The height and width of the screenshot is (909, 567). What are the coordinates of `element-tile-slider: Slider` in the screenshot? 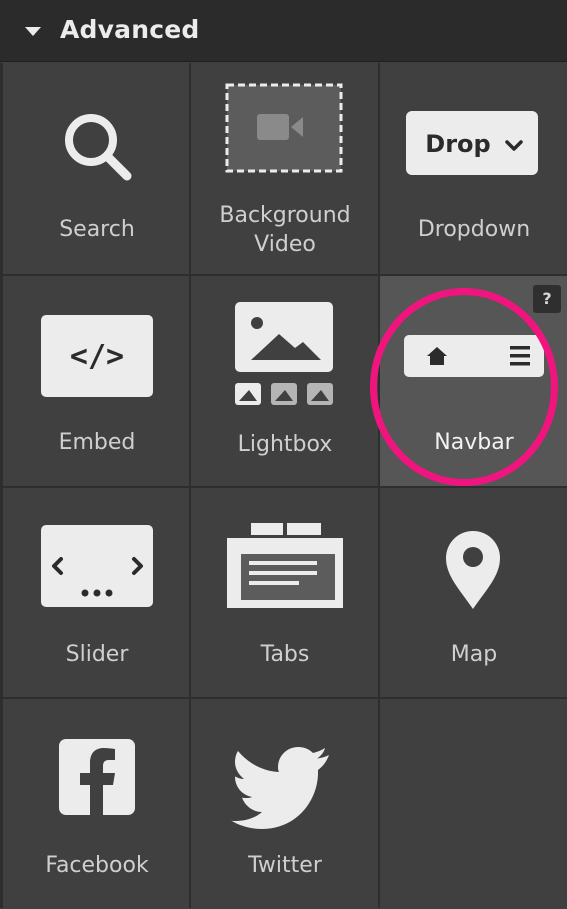 It's located at (97, 593).